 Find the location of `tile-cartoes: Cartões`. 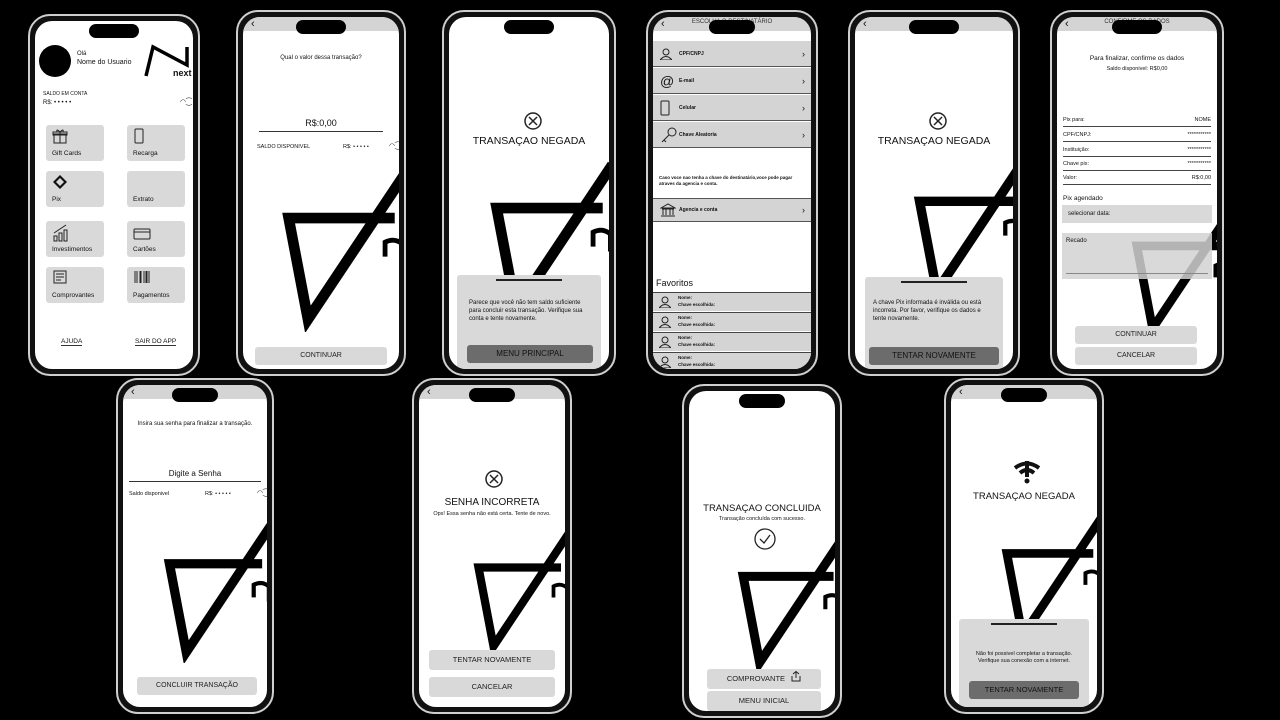

tile-cartoes: Cartões is located at coordinates (156, 239).